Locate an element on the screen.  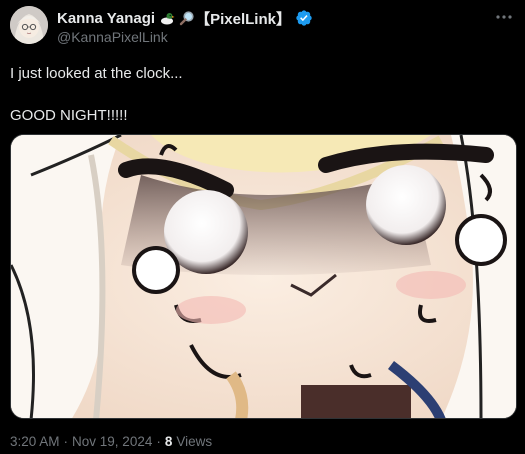
author-display-name: Kanna Yanagi is located at coordinates (106, 18).